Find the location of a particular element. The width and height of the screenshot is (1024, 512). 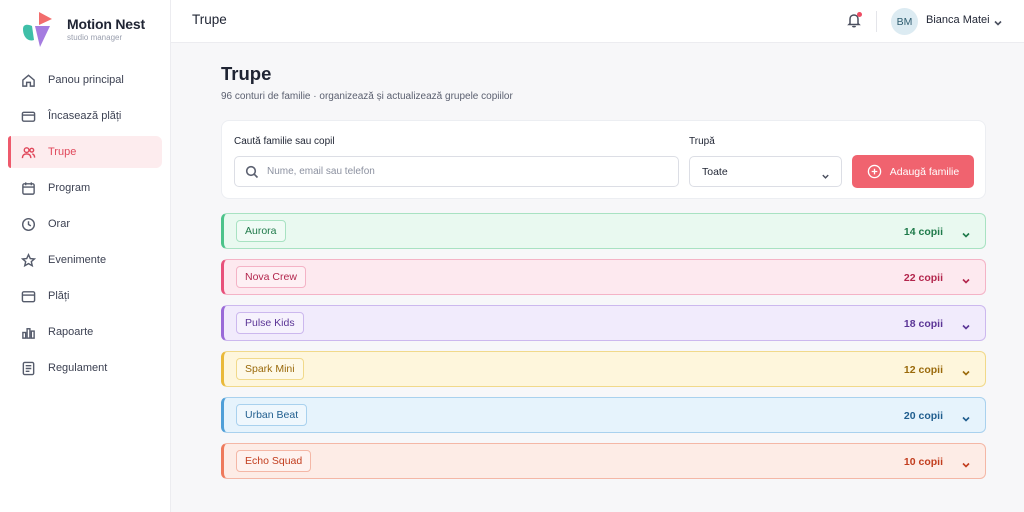

bell-icon is located at coordinates (854, 20).